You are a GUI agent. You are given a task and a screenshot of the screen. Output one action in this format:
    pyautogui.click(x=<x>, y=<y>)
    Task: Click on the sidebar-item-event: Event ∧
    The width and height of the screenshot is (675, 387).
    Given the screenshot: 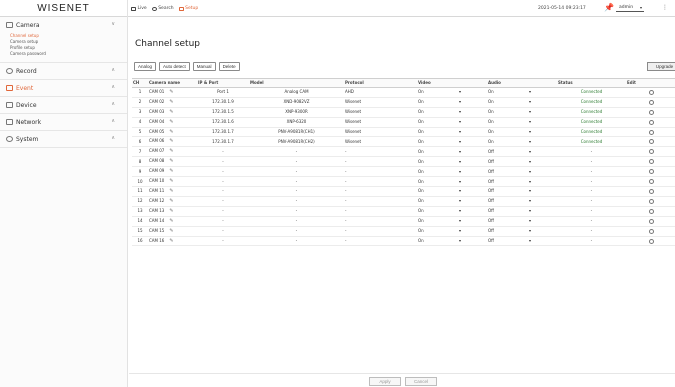 What is the action you would take?
    pyautogui.click(x=63, y=88)
    